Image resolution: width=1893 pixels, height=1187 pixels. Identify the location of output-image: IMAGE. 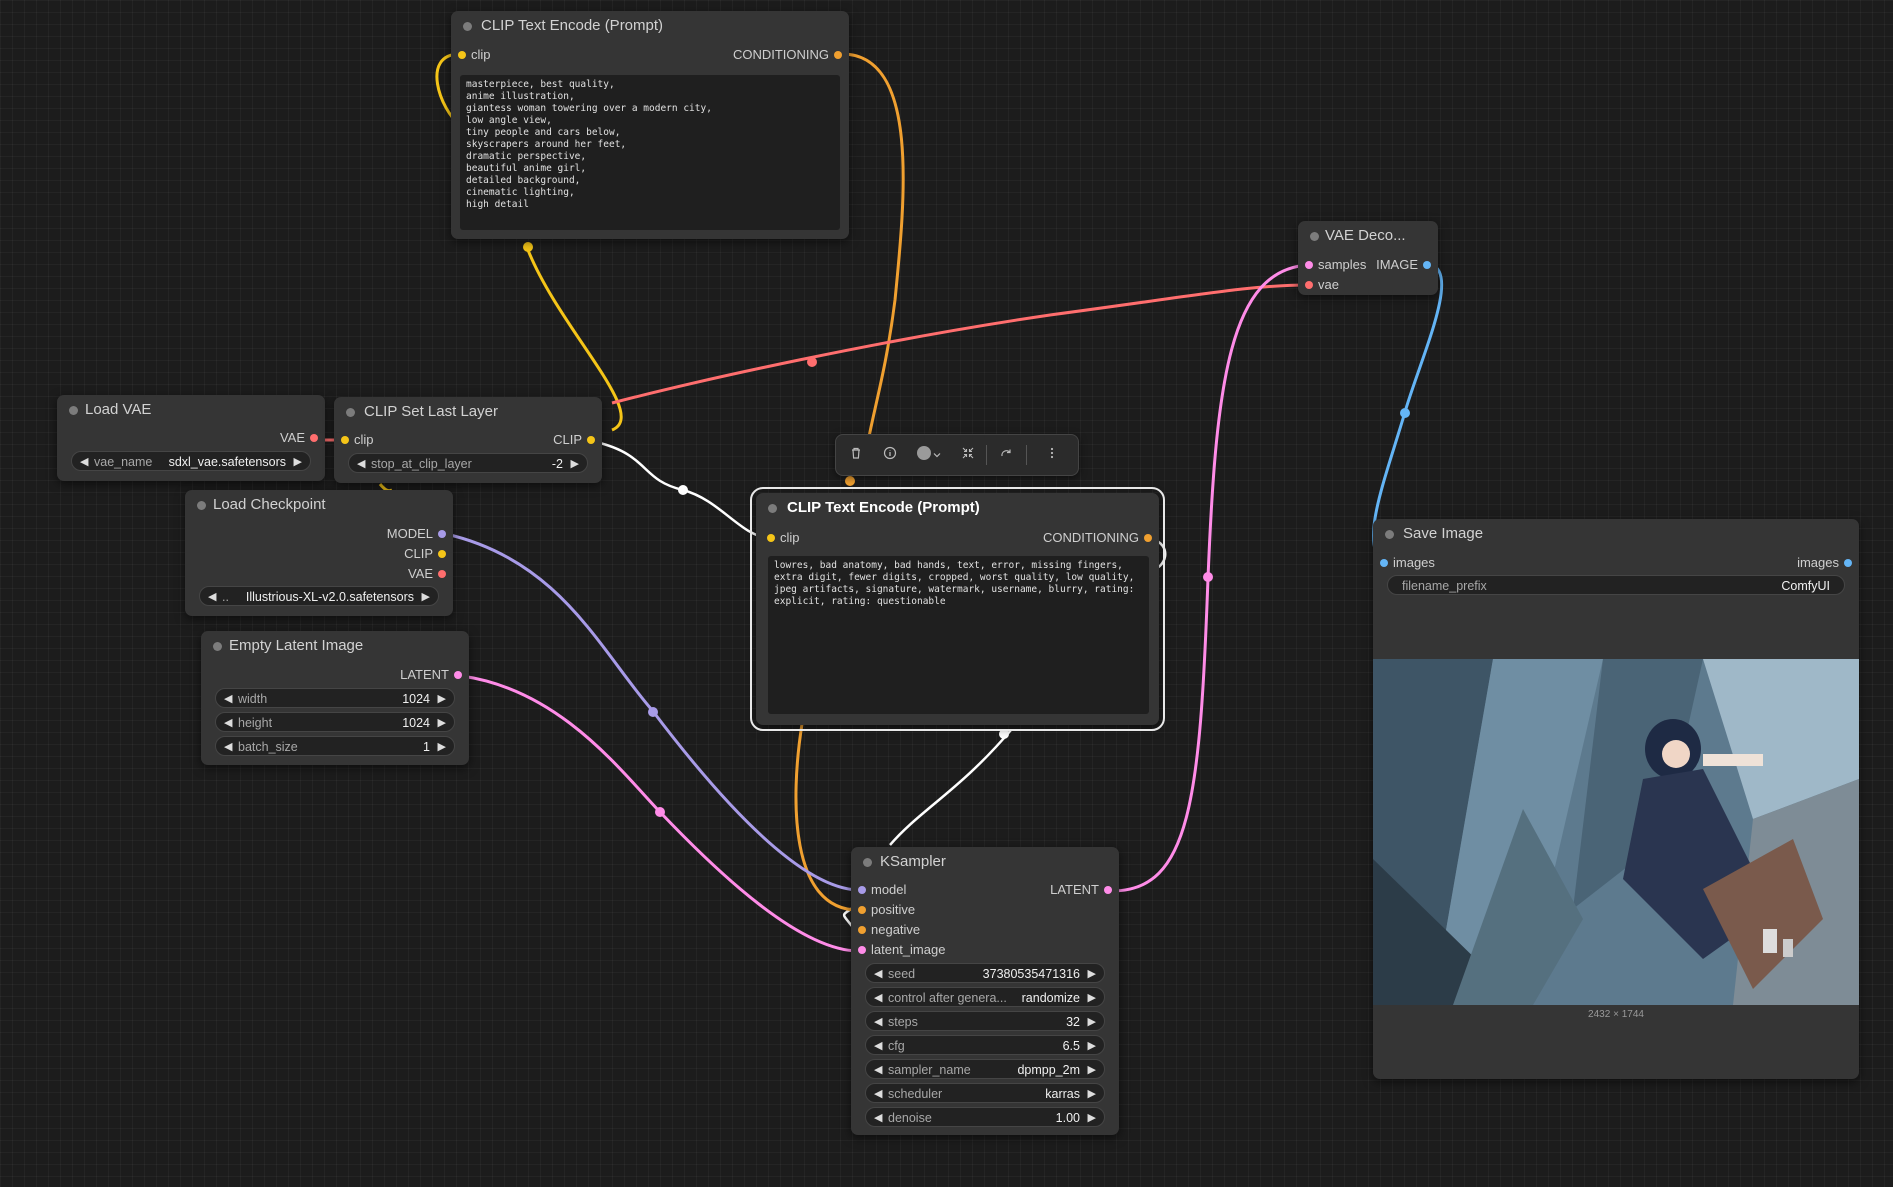
(1403, 265).